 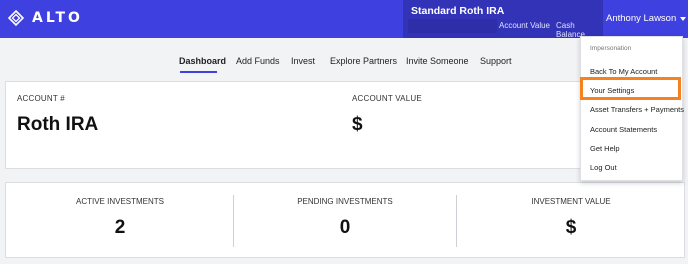 What do you see at coordinates (496, 61) in the screenshot?
I see `nav-support: Support` at bounding box center [496, 61].